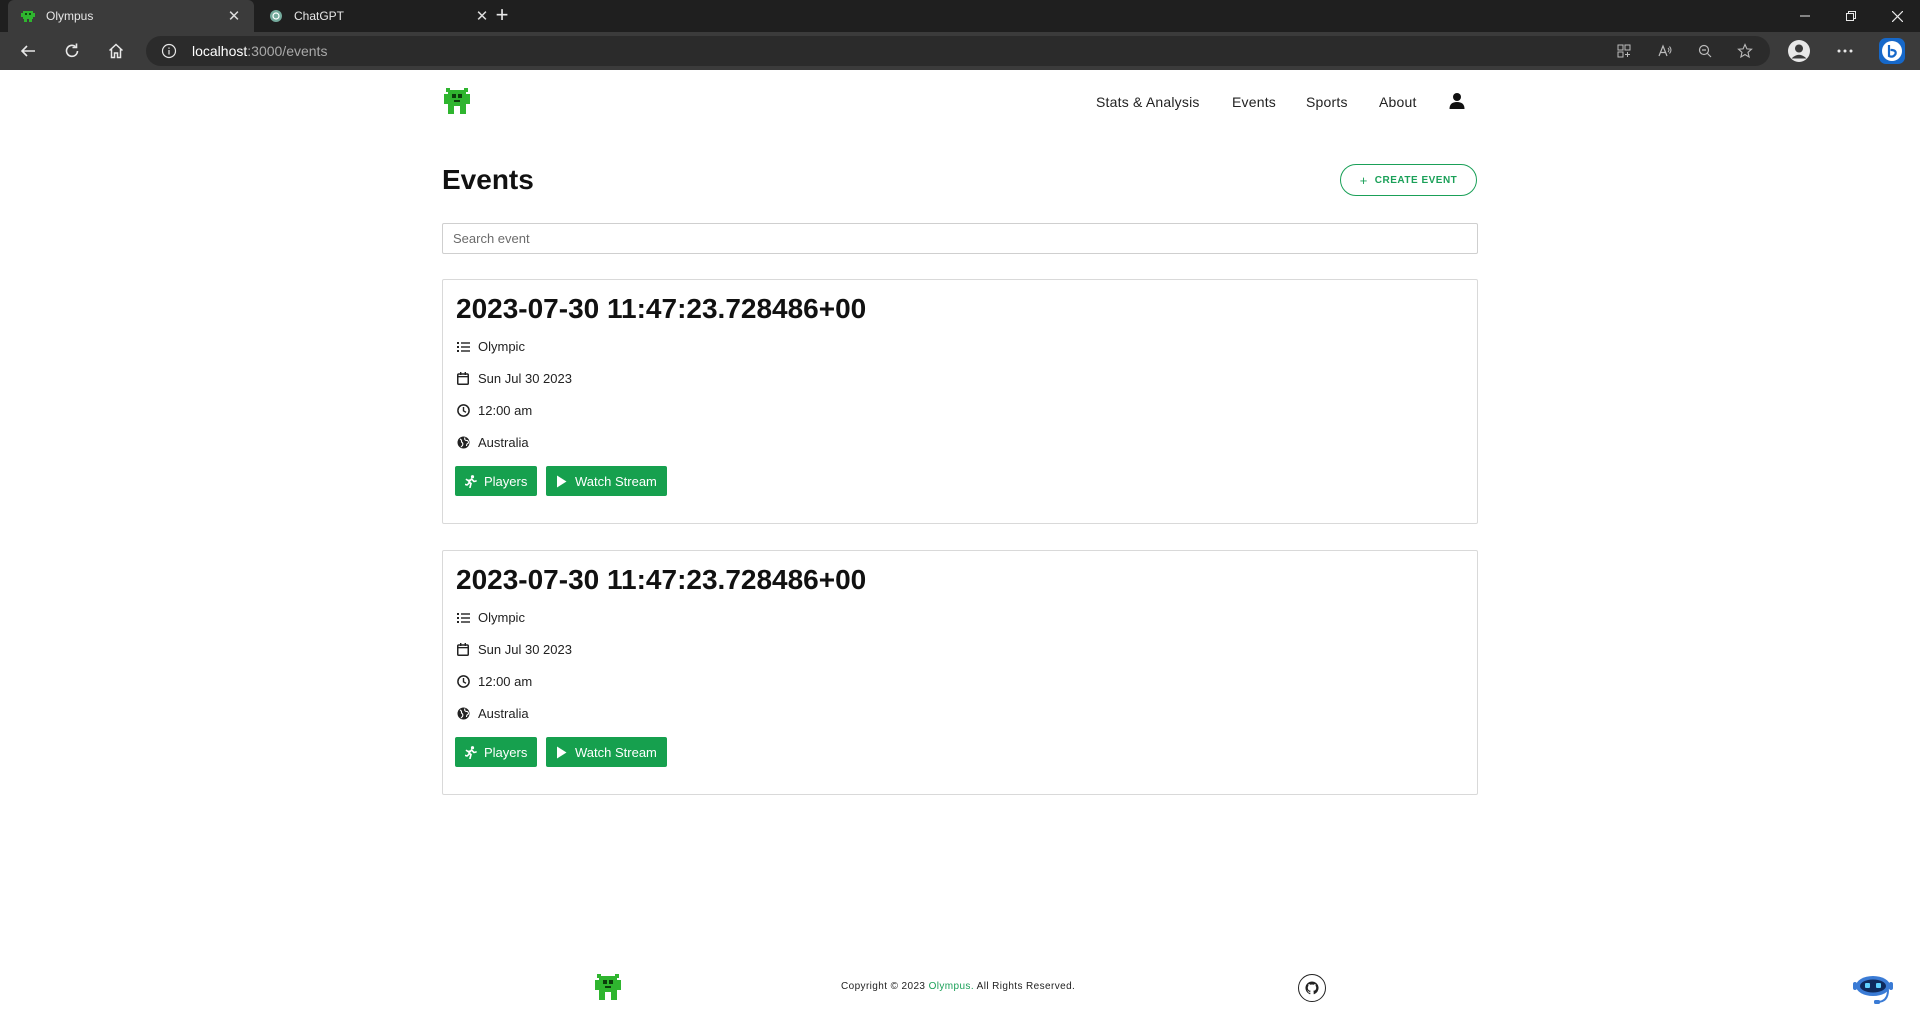 Image resolution: width=1920 pixels, height=1030 pixels. Describe the element at coordinates (457, 101) in the screenshot. I see `olympus-logo-icon` at that location.